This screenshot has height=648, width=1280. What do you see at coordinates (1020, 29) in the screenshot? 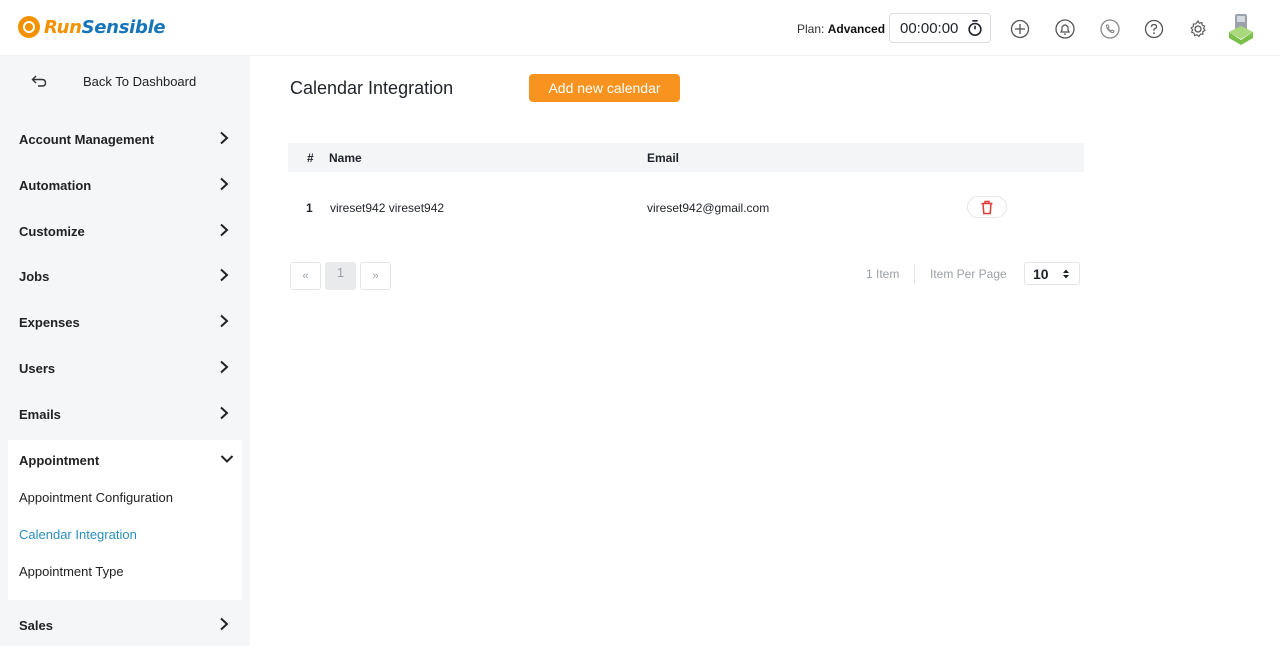
I see `add-ticket-icon` at bounding box center [1020, 29].